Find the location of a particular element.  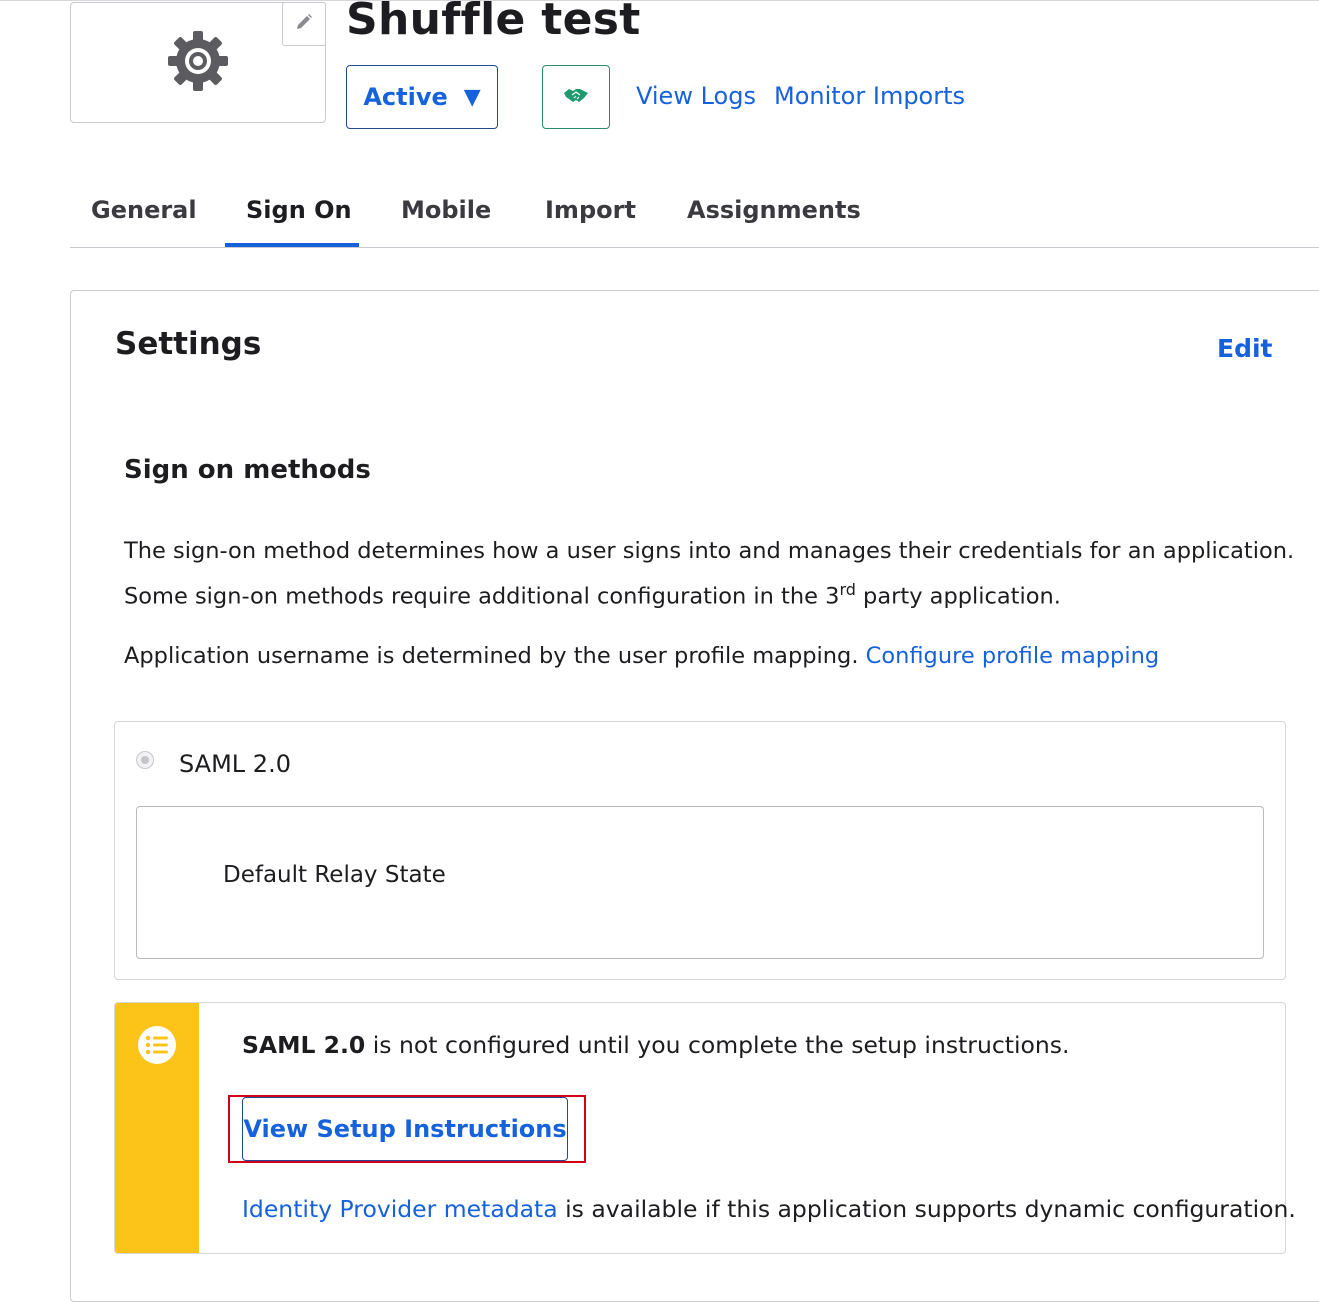

chevron-down-icon: ▼ is located at coordinates (472, 97).